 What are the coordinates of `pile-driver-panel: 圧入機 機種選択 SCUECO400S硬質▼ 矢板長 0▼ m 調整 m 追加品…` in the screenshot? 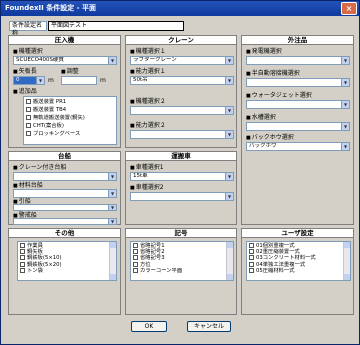 It's located at (64, 91).